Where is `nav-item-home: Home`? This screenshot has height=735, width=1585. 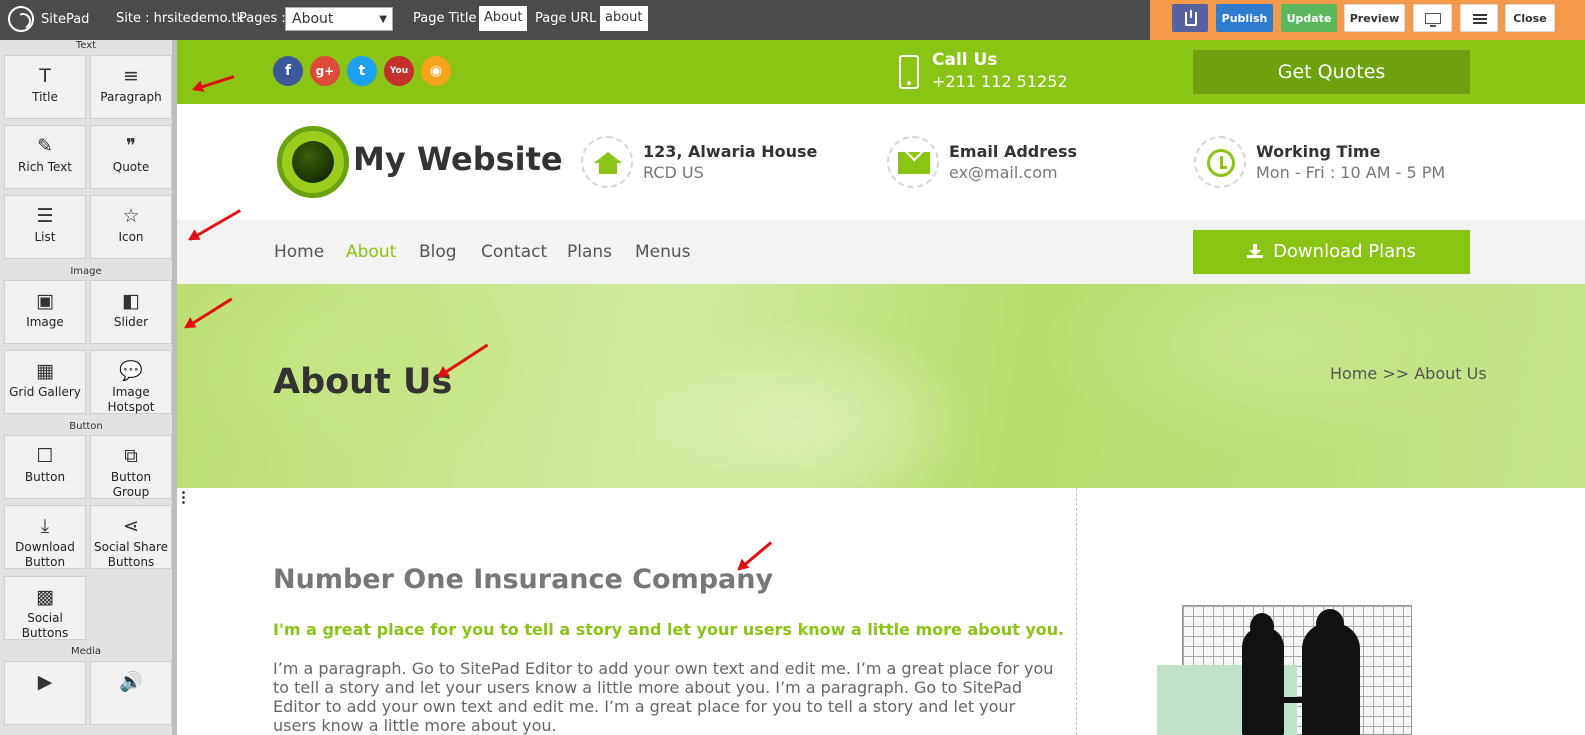 nav-item-home: Home is located at coordinates (299, 252).